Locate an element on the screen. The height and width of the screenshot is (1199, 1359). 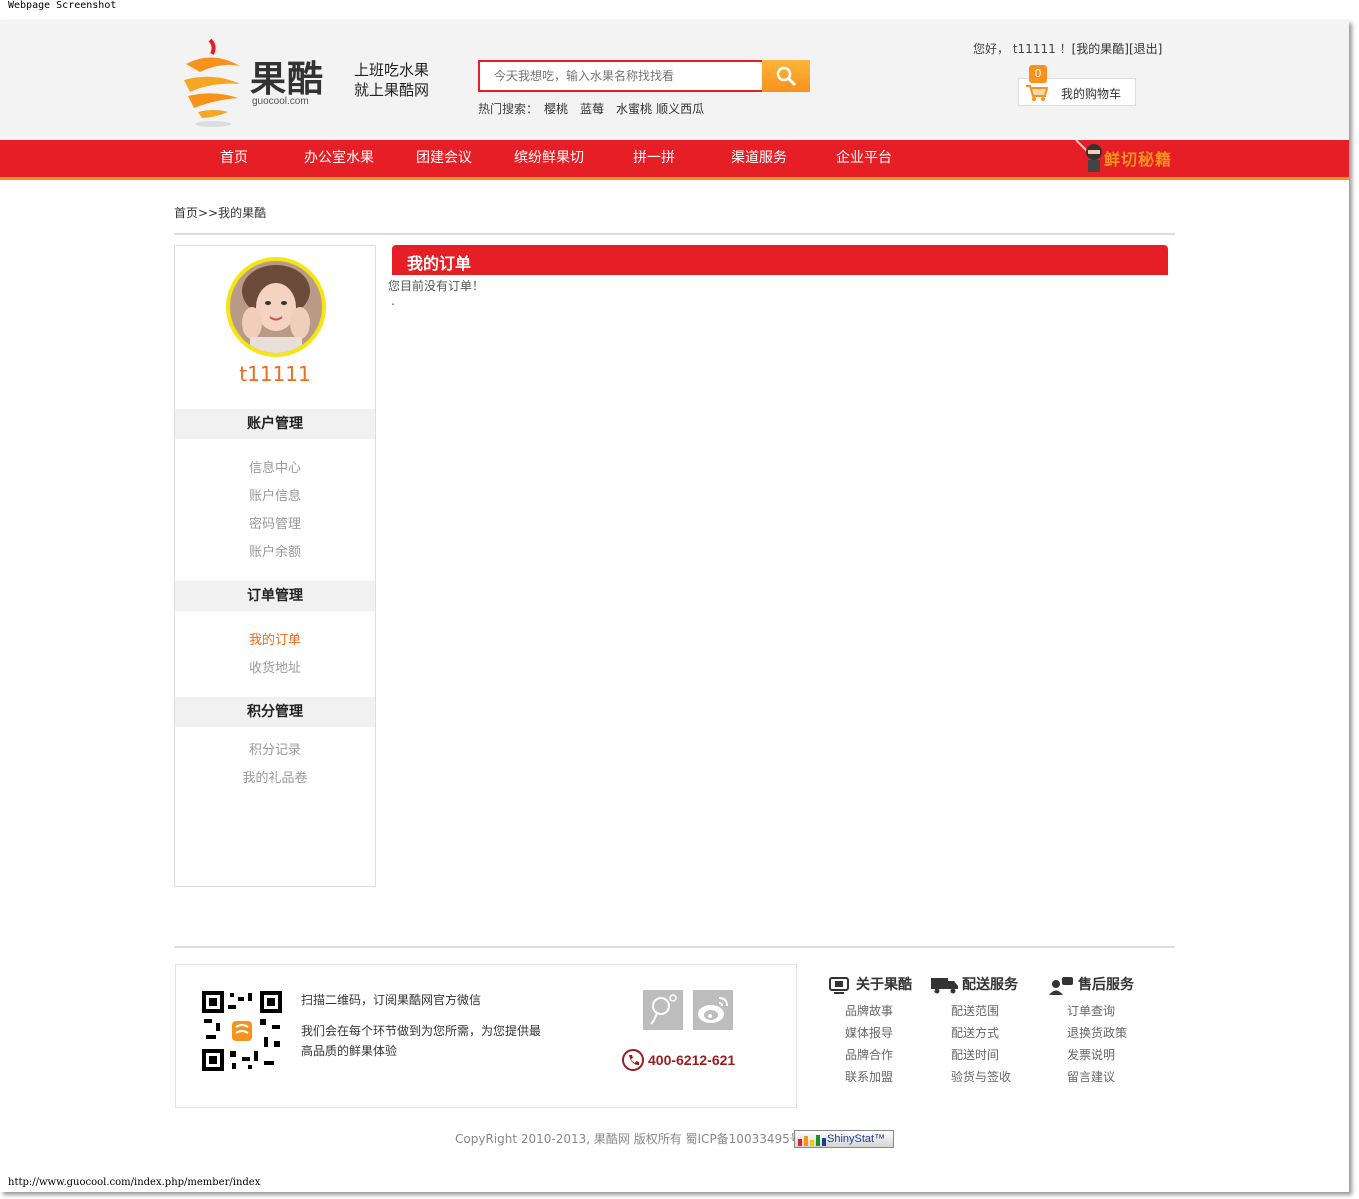
avatar is located at coordinates (276, 307).